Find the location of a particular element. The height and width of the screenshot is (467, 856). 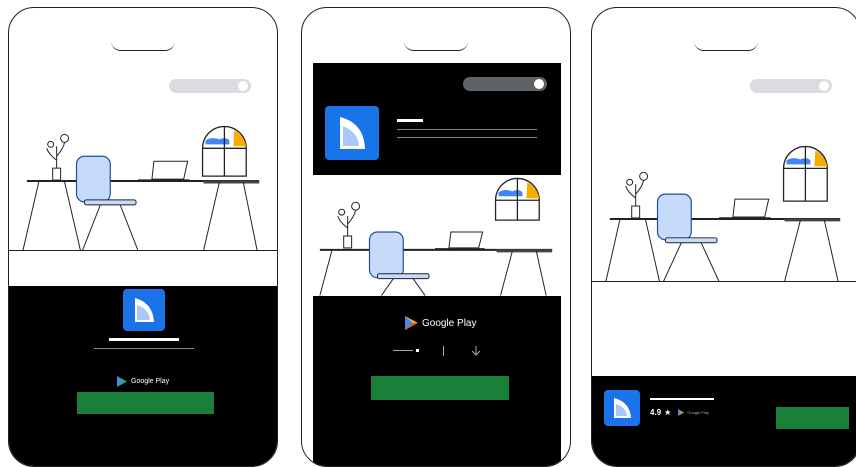

rating-row: 4.9 ★ Google Play is located at coordinates (679, 412).